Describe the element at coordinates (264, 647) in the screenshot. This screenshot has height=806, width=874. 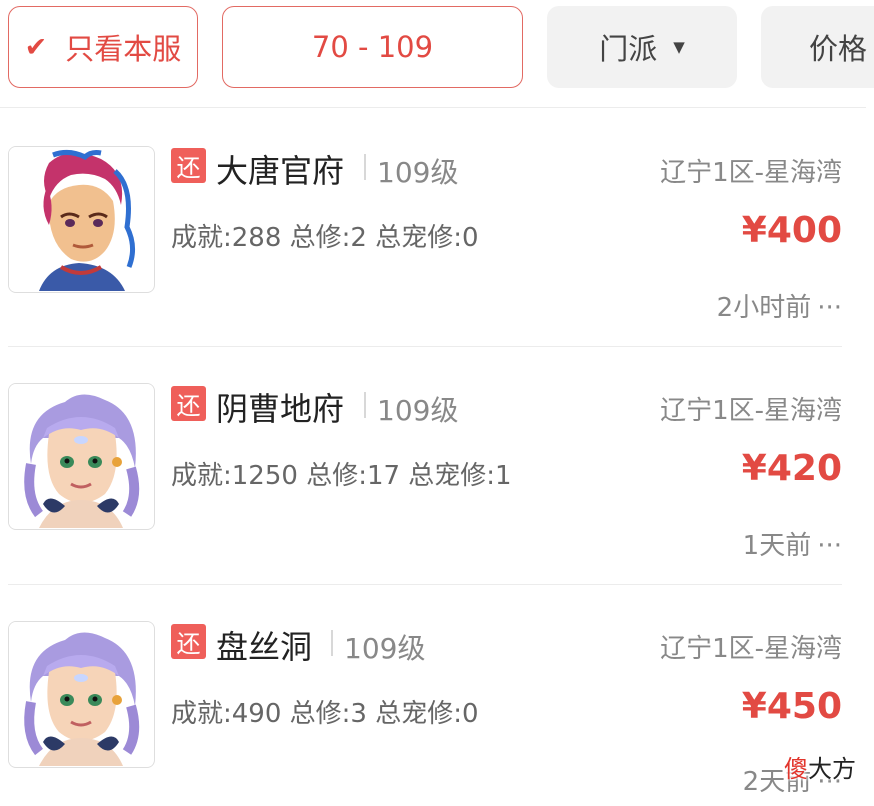
I see `sect-name: 盘丝洞` at that location.